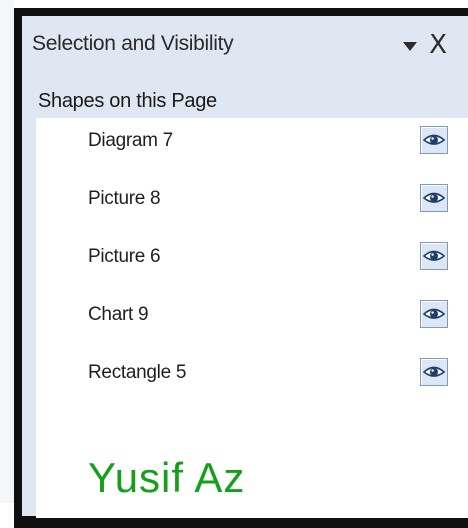 The height and width of the screenshot is (528, 468). What do you see at coordinates (124, 198) in the screenshot?
I see `shape-name: Picture 8` at bounding box center [124, 198].